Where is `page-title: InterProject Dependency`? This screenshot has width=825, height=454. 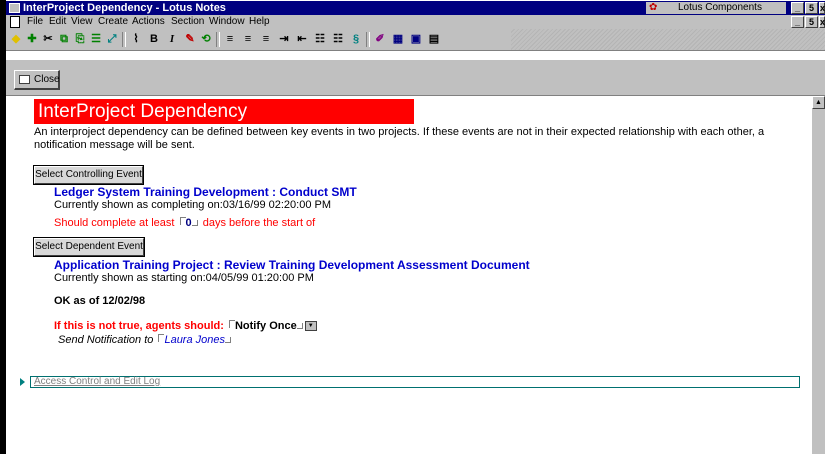 page-title: InterProject Dependency is located at coordinates (224, 111).